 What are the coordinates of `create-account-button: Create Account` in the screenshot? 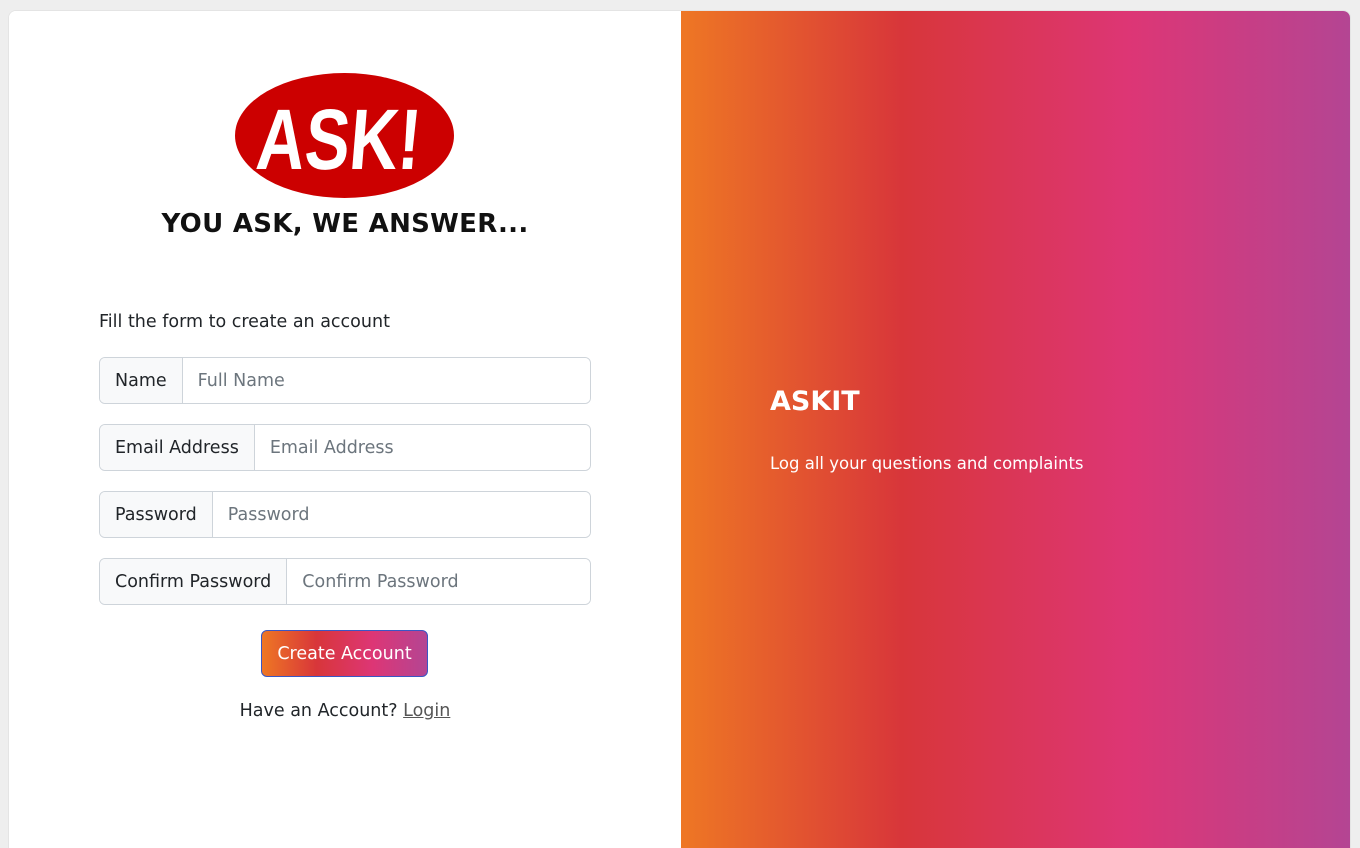 It's located at (344, 653).